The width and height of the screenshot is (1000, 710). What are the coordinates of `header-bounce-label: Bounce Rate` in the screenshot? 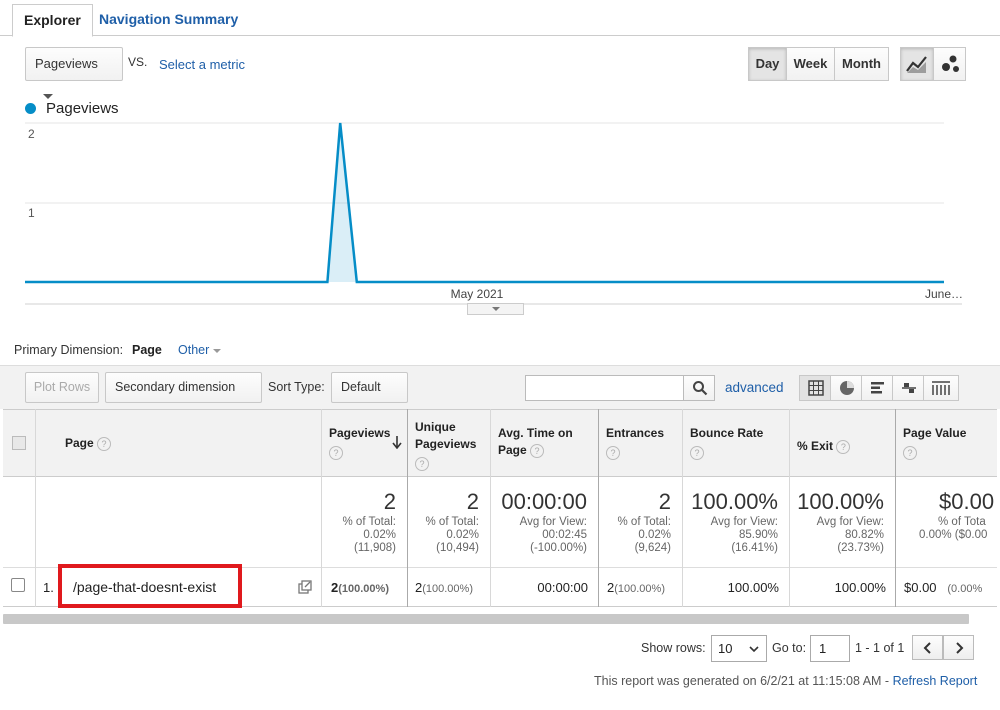 It's located at (727, 433).